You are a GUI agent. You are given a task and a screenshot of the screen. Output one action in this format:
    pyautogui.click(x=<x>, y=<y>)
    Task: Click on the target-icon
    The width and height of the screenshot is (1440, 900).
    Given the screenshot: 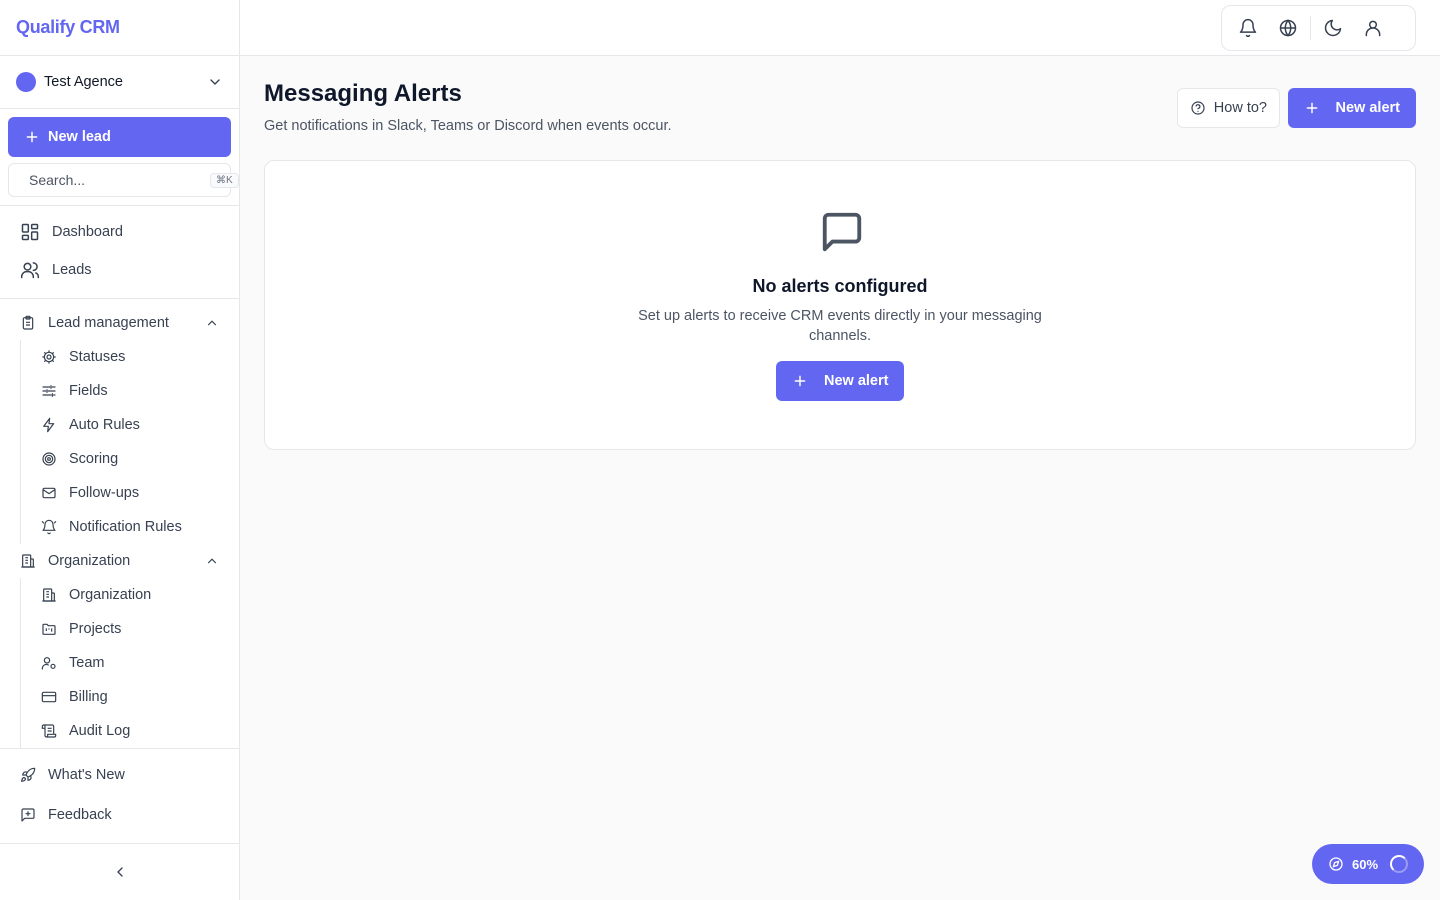 What is the action you would take?
    pyautogui.click(x=49, y=459)
    